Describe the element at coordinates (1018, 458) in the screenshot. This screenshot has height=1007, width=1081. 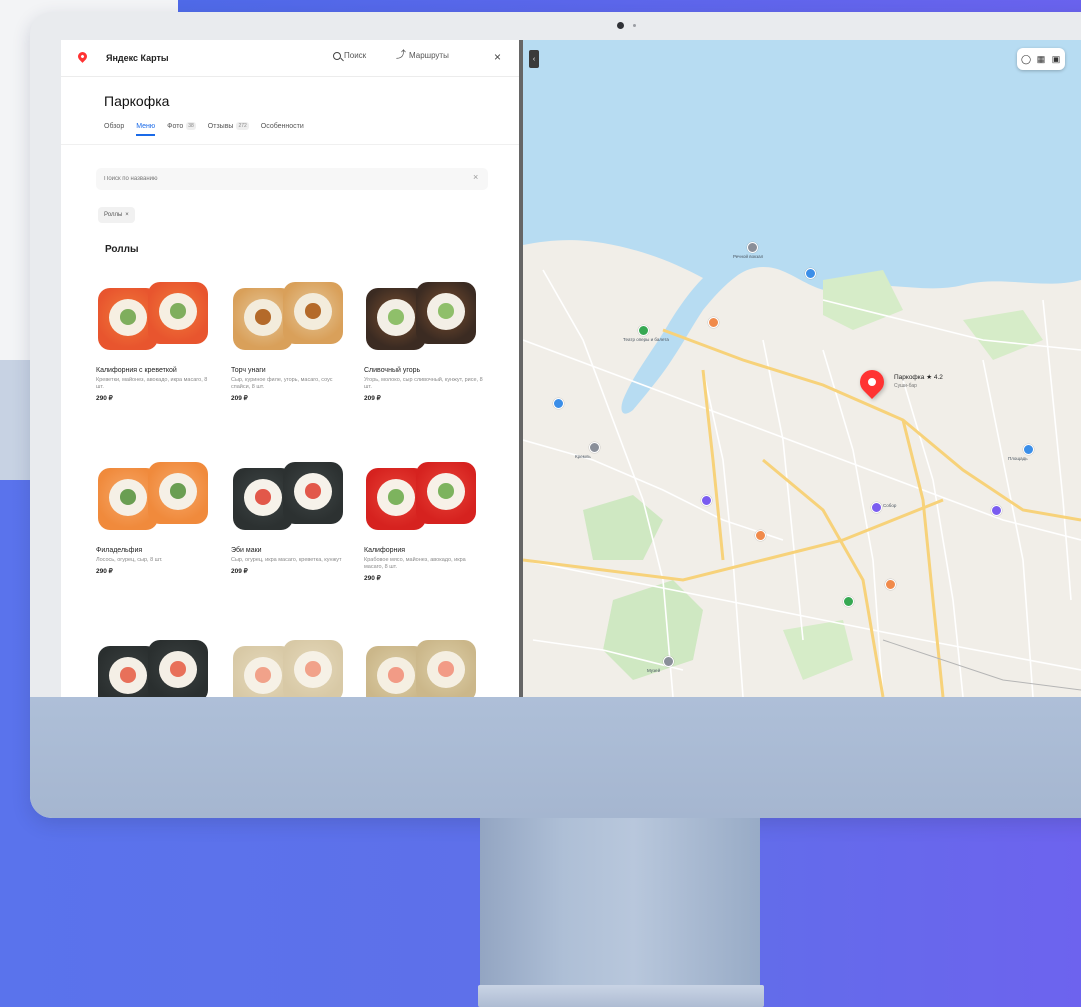
I see `poi-label: Площадь` at that location.